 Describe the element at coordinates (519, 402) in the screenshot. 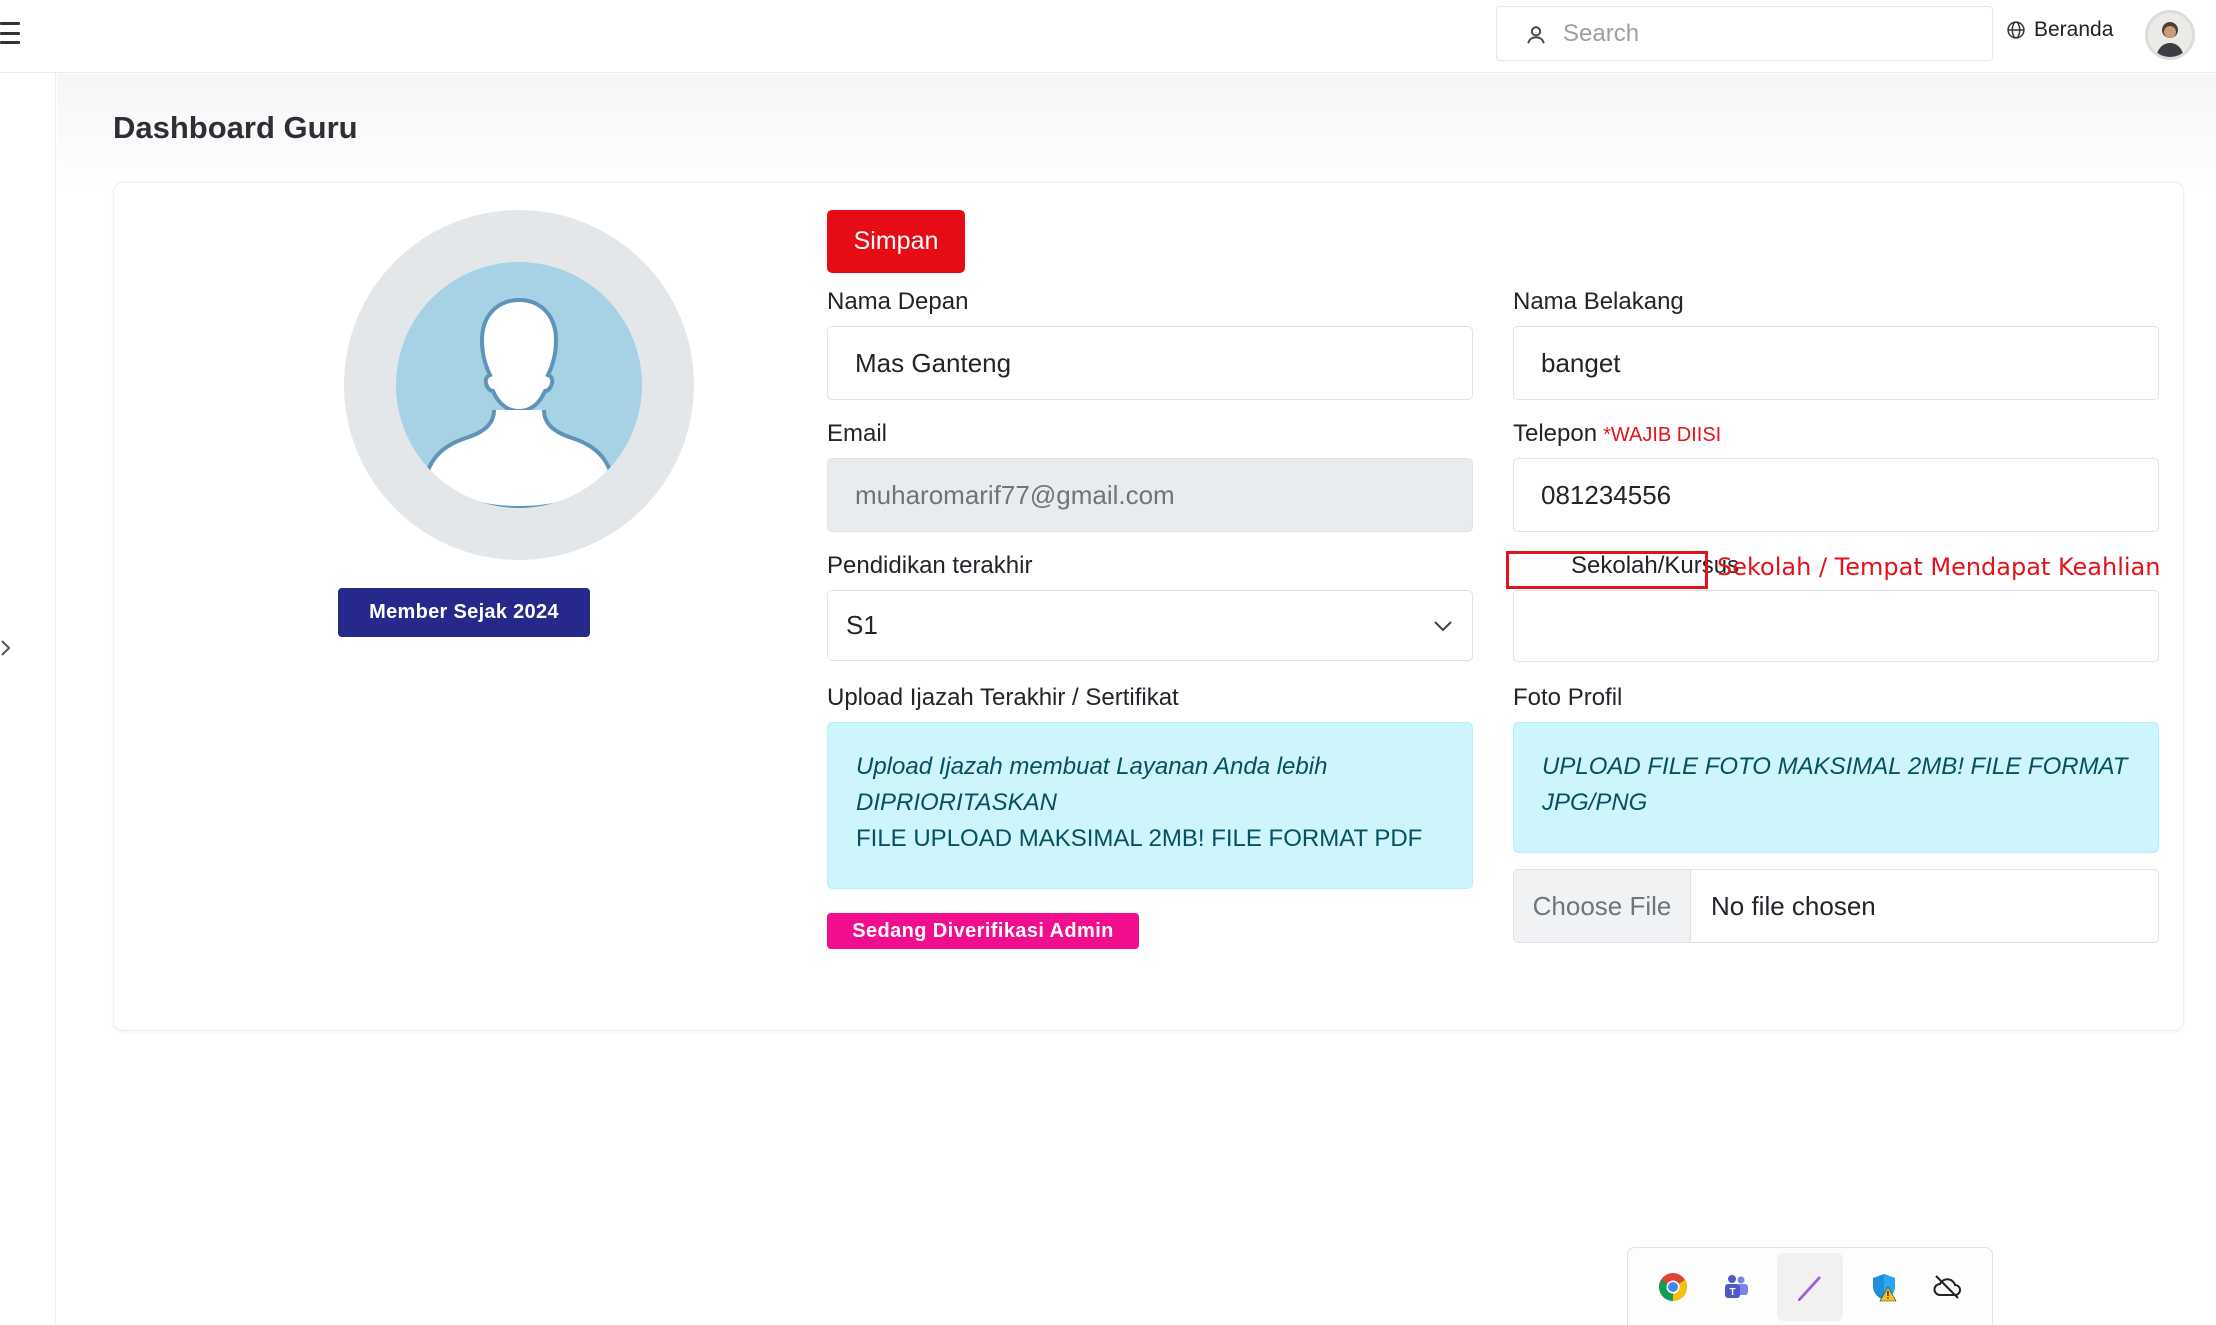

I see `user-silhouette-icon` at that location.